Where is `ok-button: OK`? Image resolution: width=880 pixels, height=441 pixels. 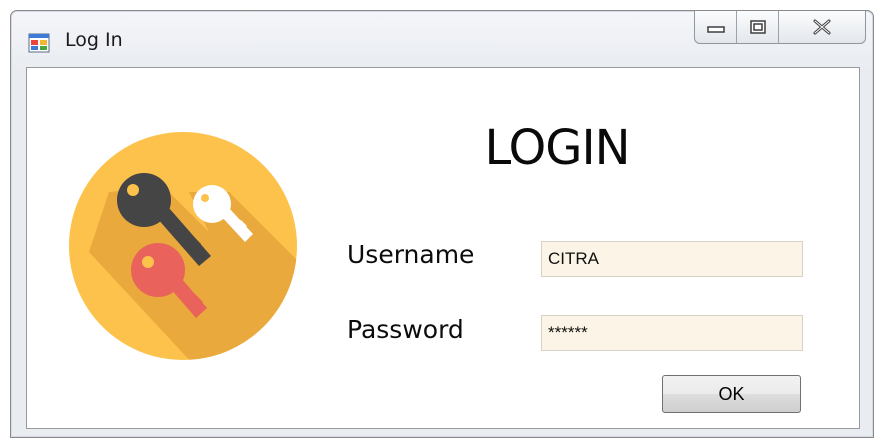
ok-button: OK is located at coordinates (731, 394).